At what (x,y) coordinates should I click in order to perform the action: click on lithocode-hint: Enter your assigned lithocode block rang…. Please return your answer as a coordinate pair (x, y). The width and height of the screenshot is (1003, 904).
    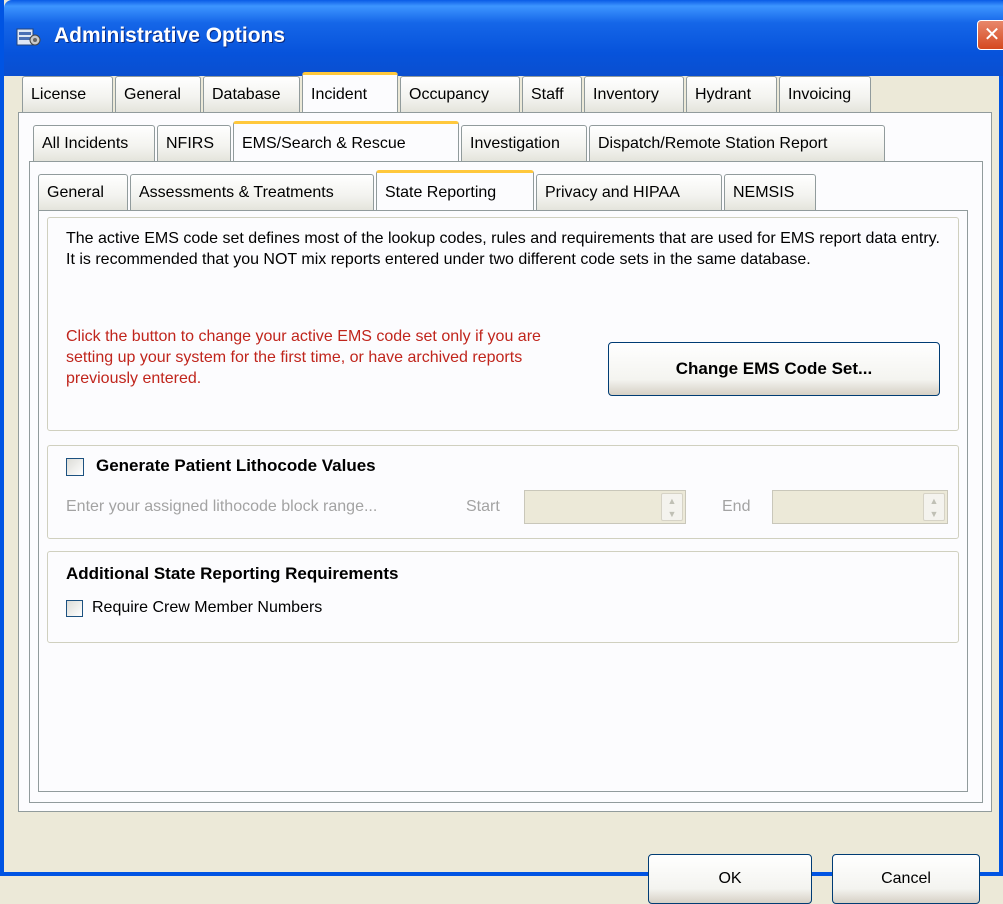
    Looking at the image, I should click on (222, 506).